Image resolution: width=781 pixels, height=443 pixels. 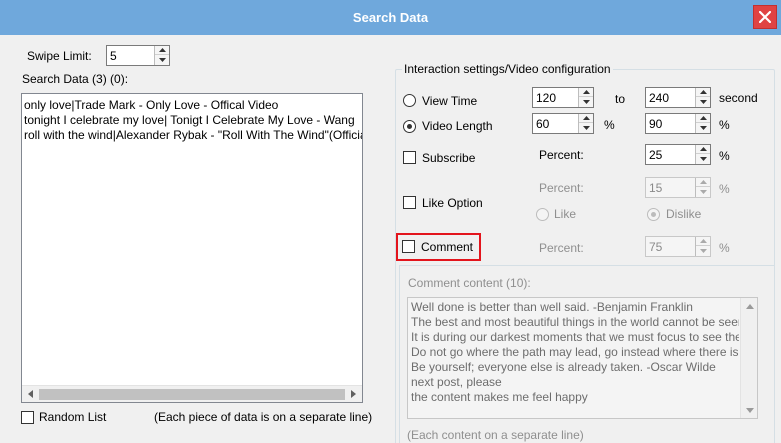 I want to click on view-time-to-stepper, so click(x=678, y=97).